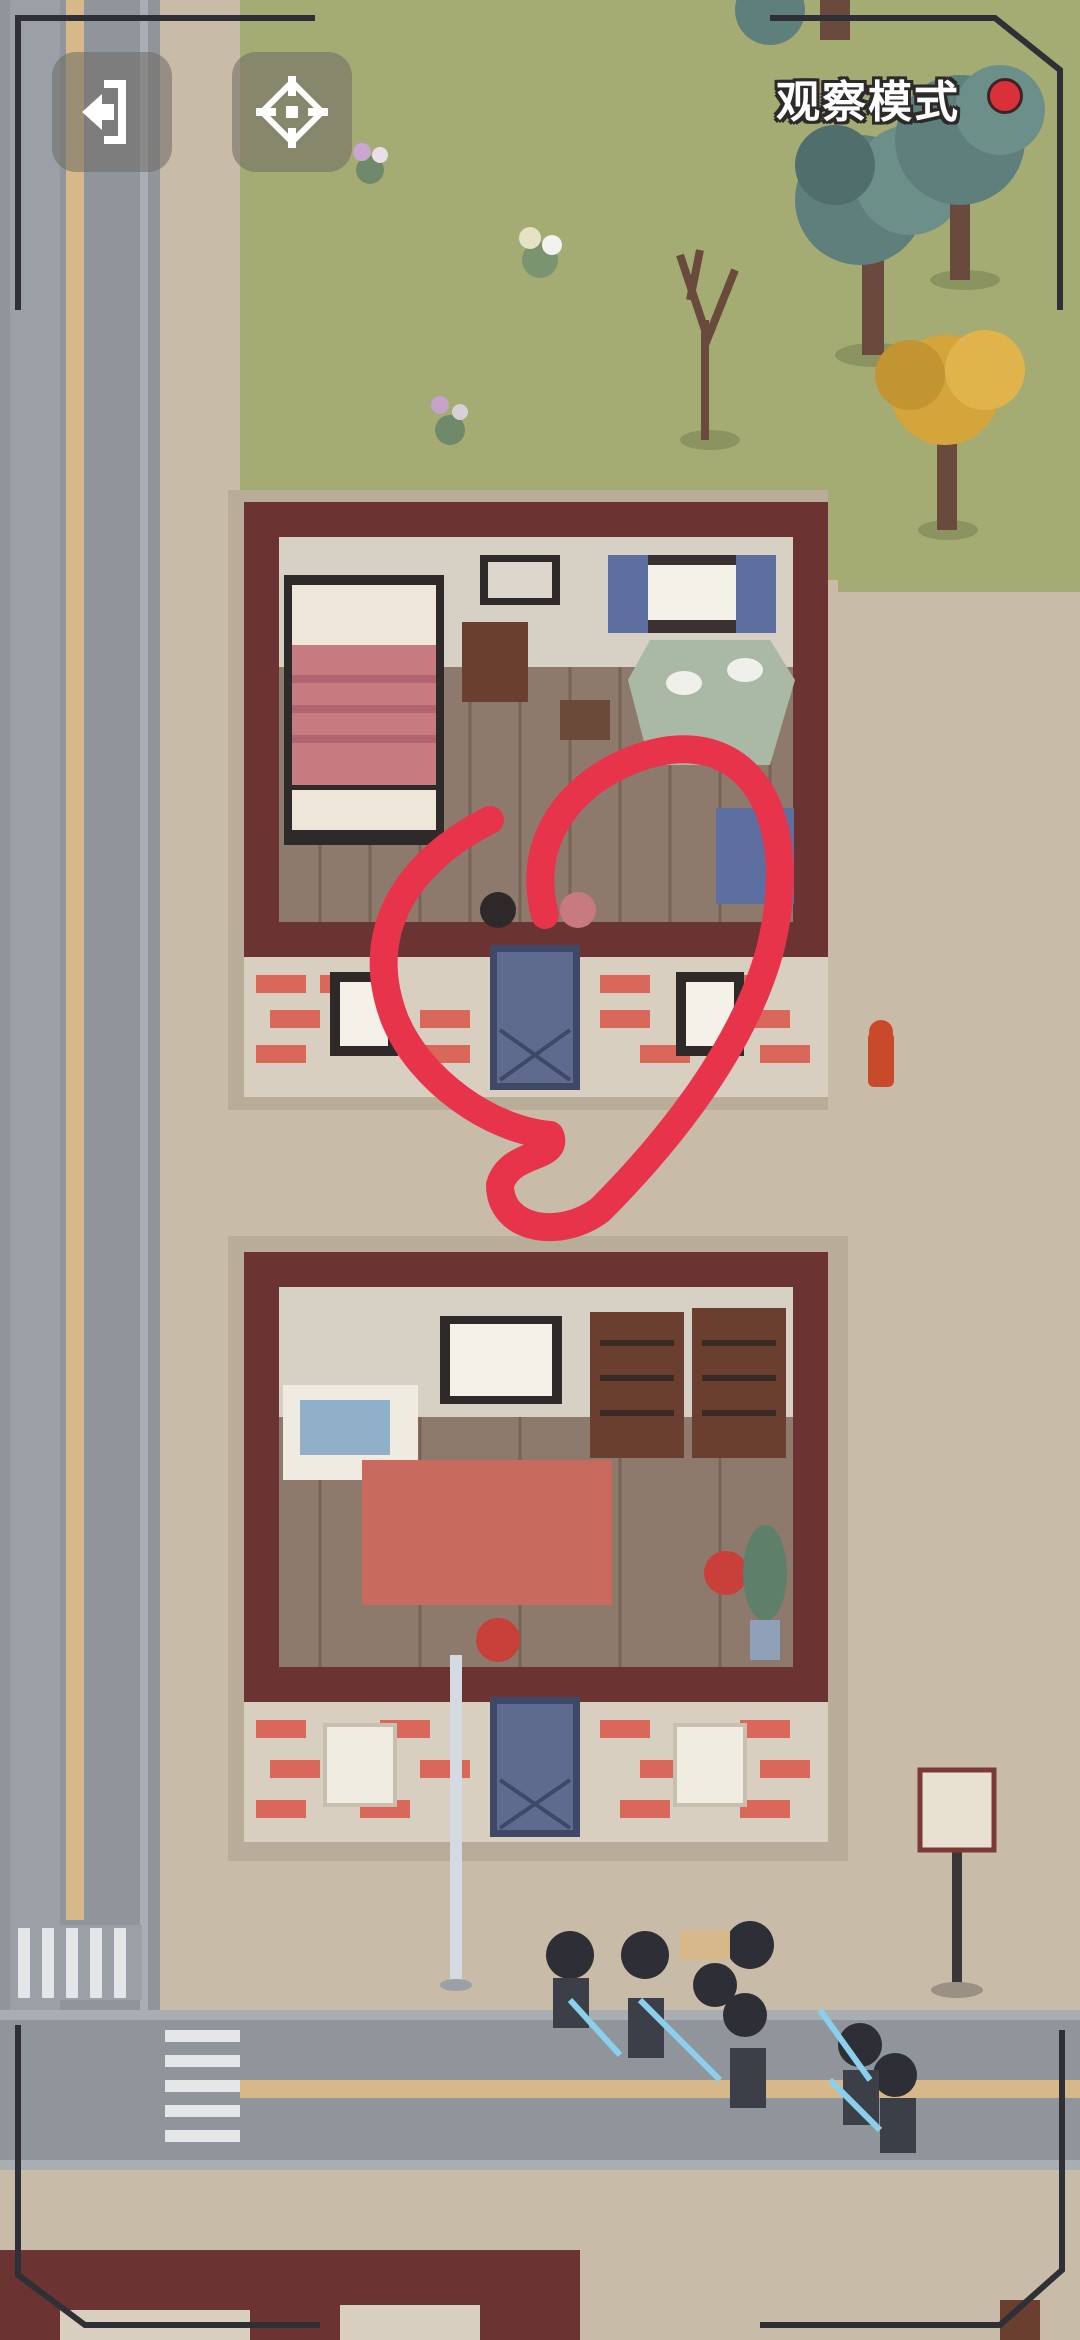 Image resolution: width=1080 pixels, height=2340 pixels. What do you see at coordinates (80, 1020) in the screenshot?
I see `vertical-road` at bounding box center [80, 1020].